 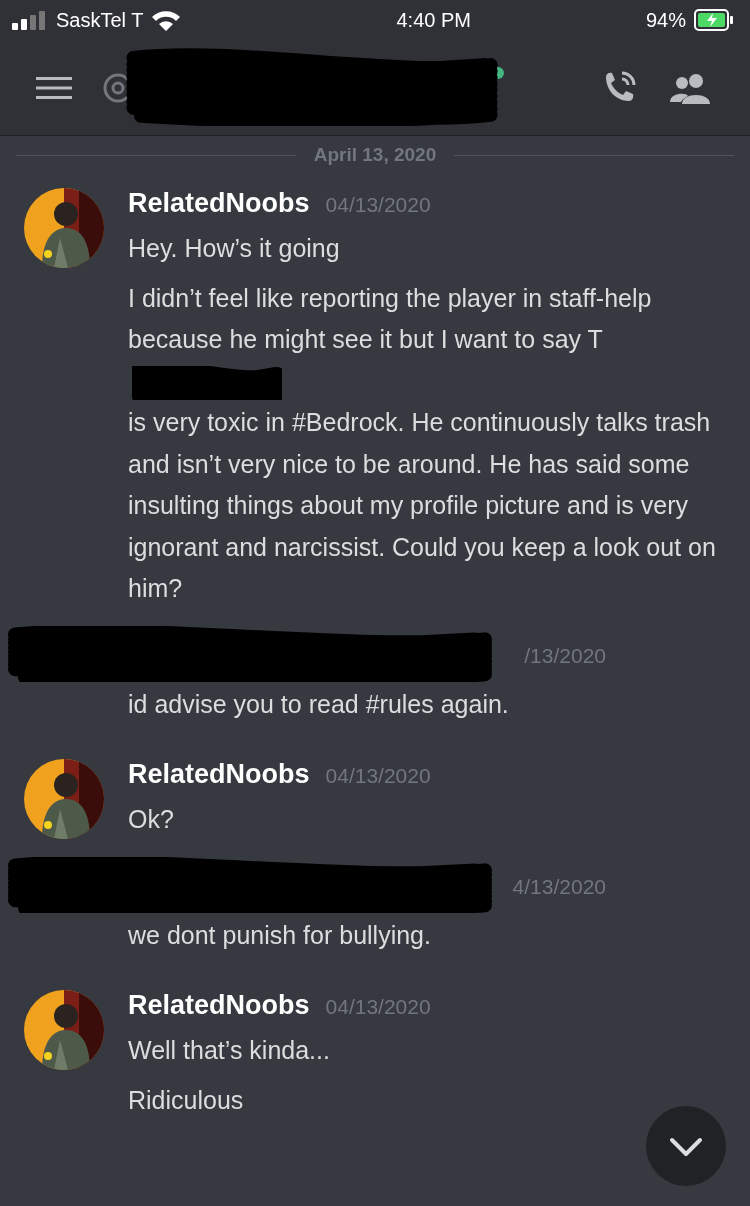 I want to click on message-text: I didn’t feel like reporting the player in staff-help because he might see it but I want to say T, so click(x=390, y=318).